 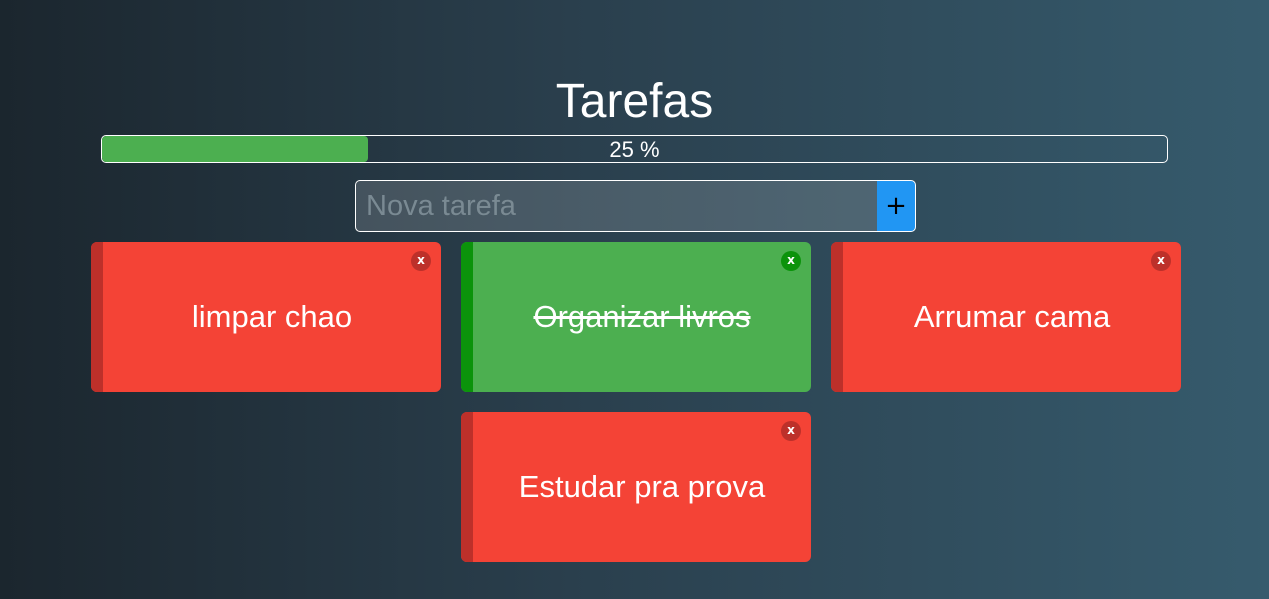 What do you see at coordinates (896, 206) in the screenshot?
I see `add-task-button: +` at bounding box center [896, 206].